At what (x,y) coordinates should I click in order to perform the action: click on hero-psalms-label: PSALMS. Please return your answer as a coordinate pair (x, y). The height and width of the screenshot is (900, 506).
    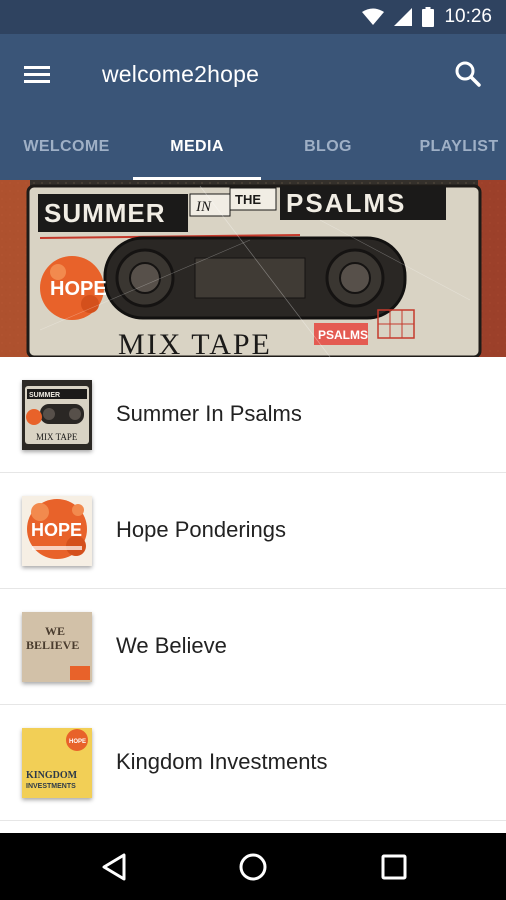
    Looking at the image, I should click on (343, 335).